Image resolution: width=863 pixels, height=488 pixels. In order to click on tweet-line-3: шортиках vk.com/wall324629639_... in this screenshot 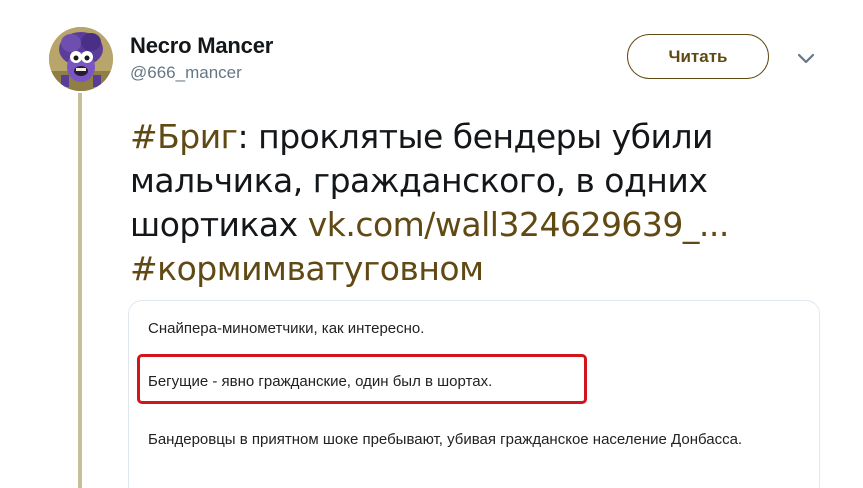, I will do `click(480, 225)`.